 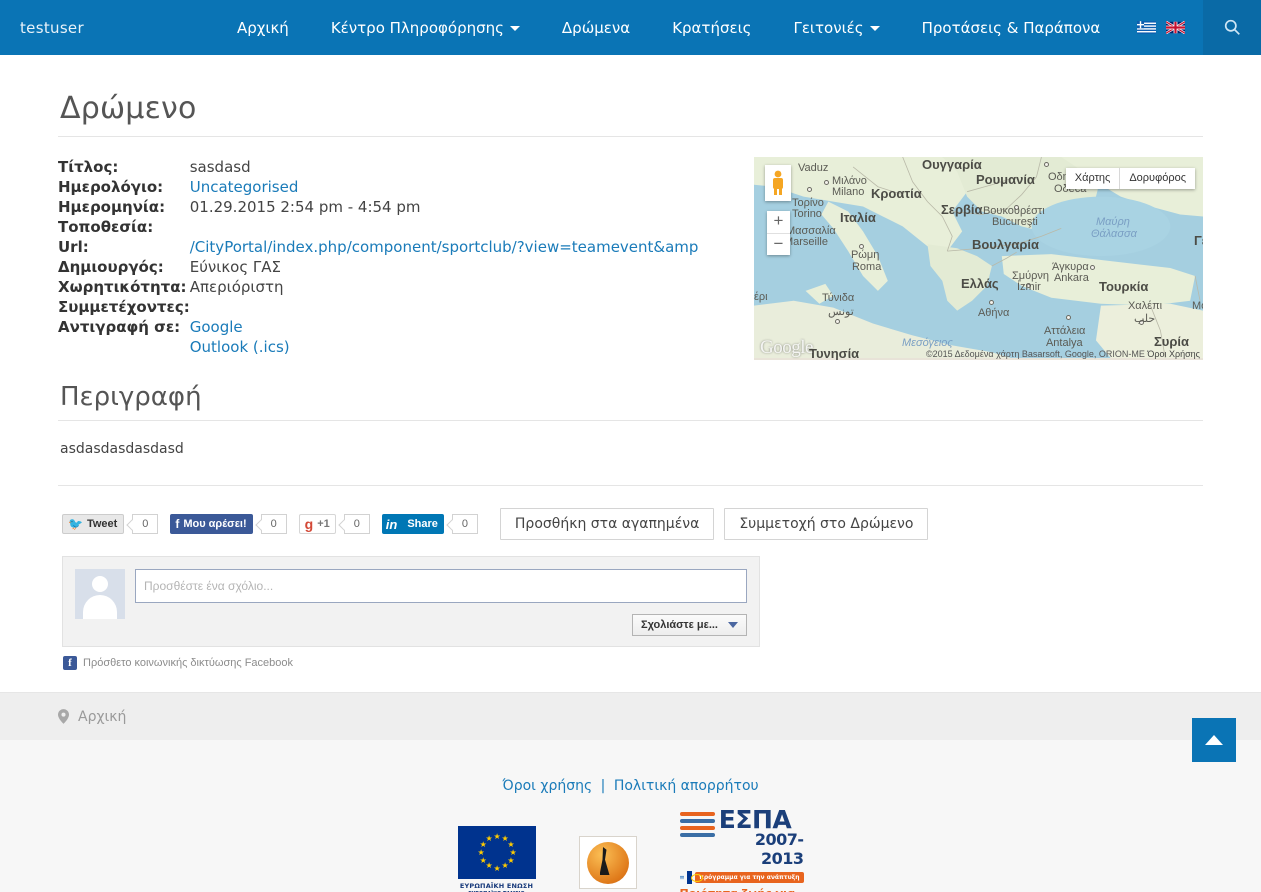 What do you see at coordinates (444, 347) in the screenshot?
I see `copy-to-outlook-link: Outlook (.ics)` at bounding box center [444, 347].